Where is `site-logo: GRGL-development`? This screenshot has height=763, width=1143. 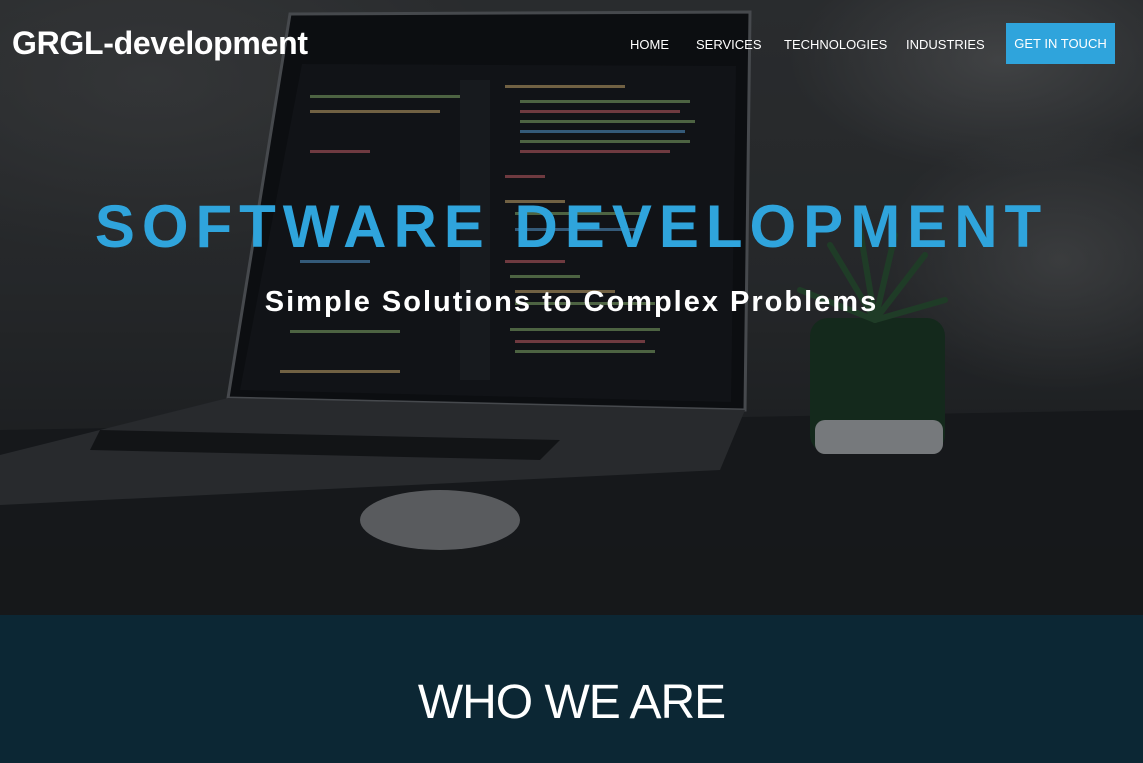 site-logo: GRGL-development is located at coordinates (160, 43).